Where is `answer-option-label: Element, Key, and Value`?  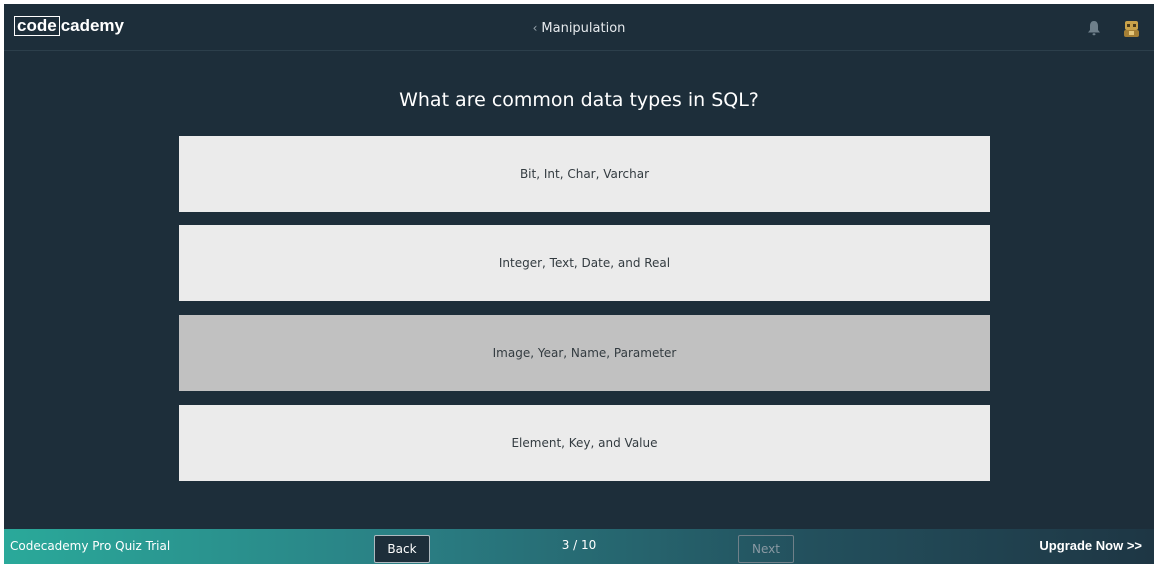
answer-option-label: Element, Key, and Value is located at coordinates (584, 443).